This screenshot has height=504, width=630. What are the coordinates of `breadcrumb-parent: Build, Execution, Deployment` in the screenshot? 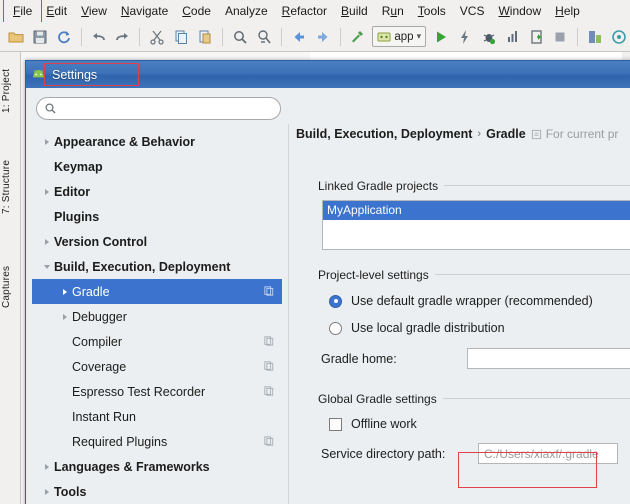 It's located at (384, 134).